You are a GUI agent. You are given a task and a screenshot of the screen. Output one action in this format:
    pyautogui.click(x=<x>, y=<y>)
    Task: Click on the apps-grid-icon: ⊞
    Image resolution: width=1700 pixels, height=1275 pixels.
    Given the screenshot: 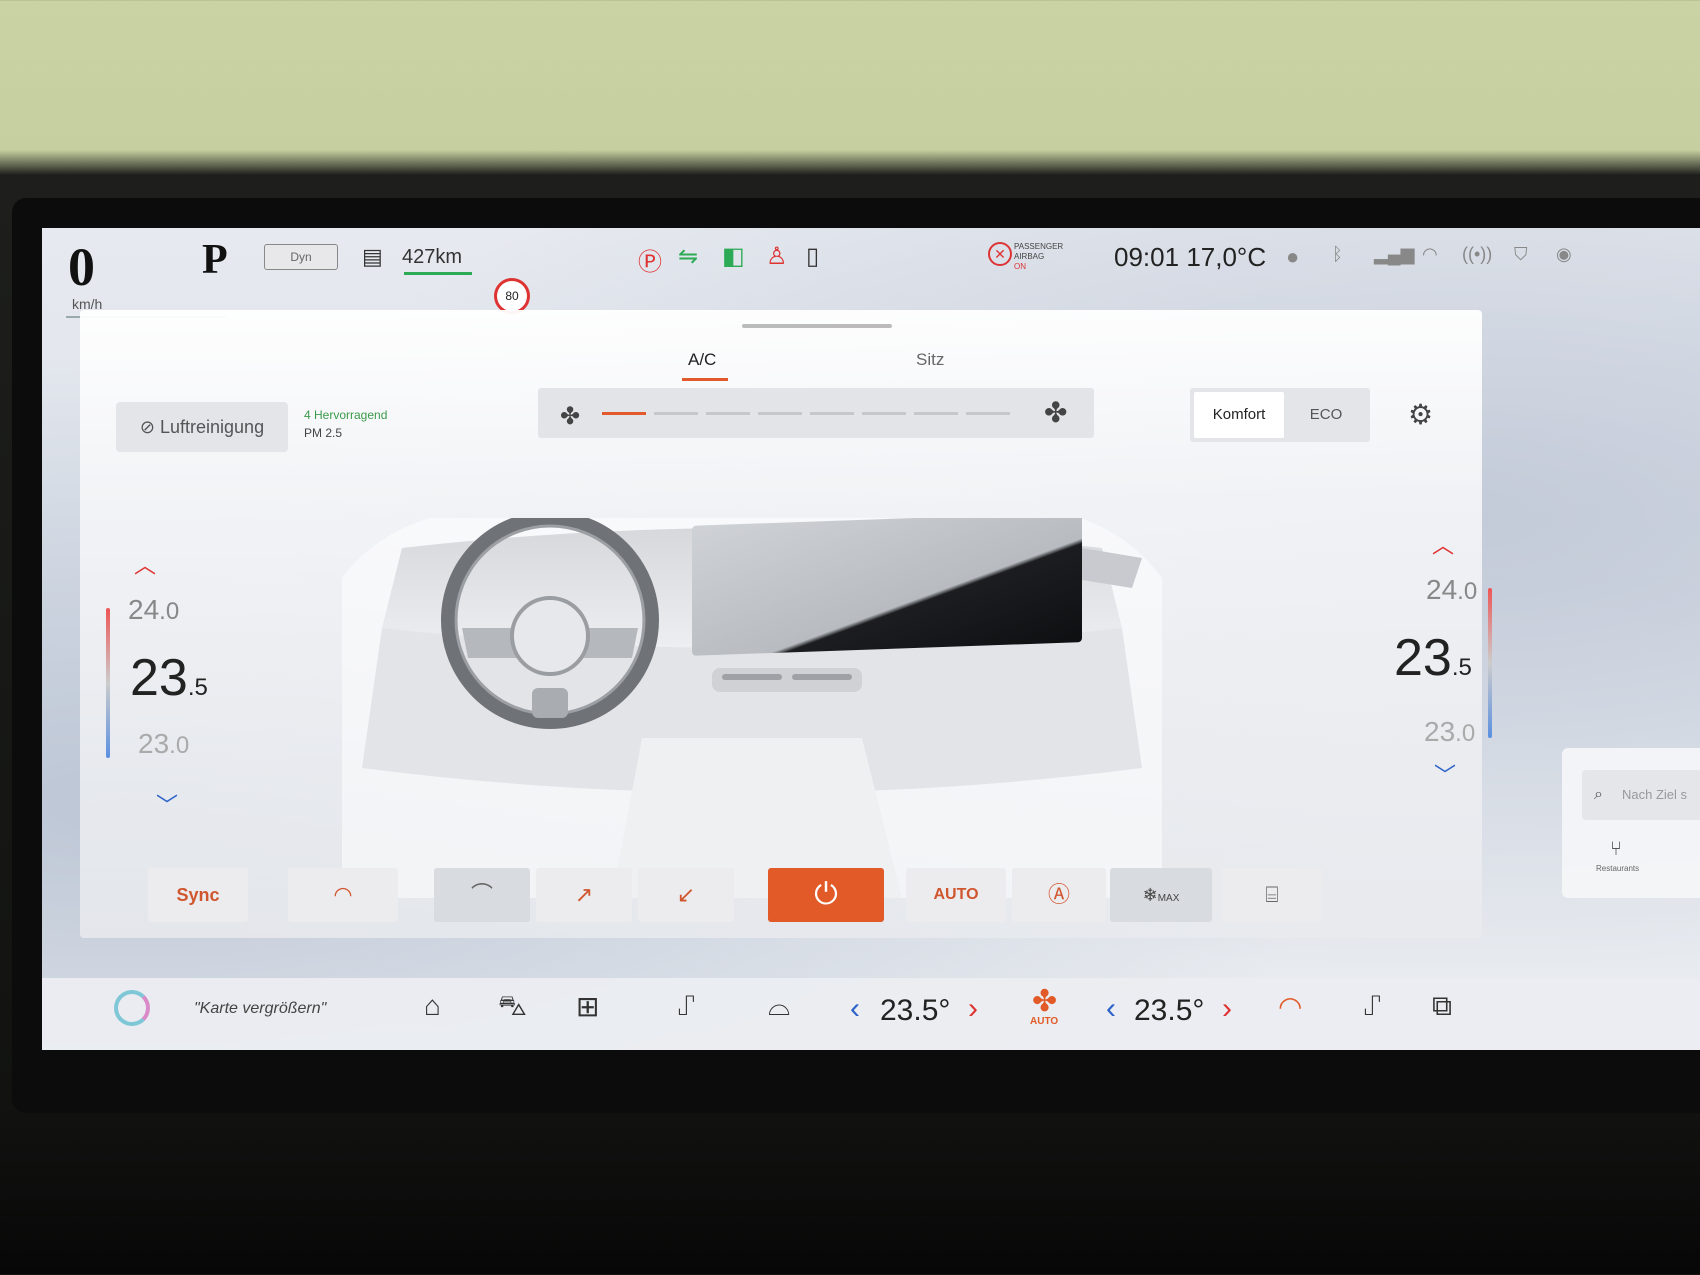 What is the action you would take?
    pyautogui.click(x=587, y=1006)
    